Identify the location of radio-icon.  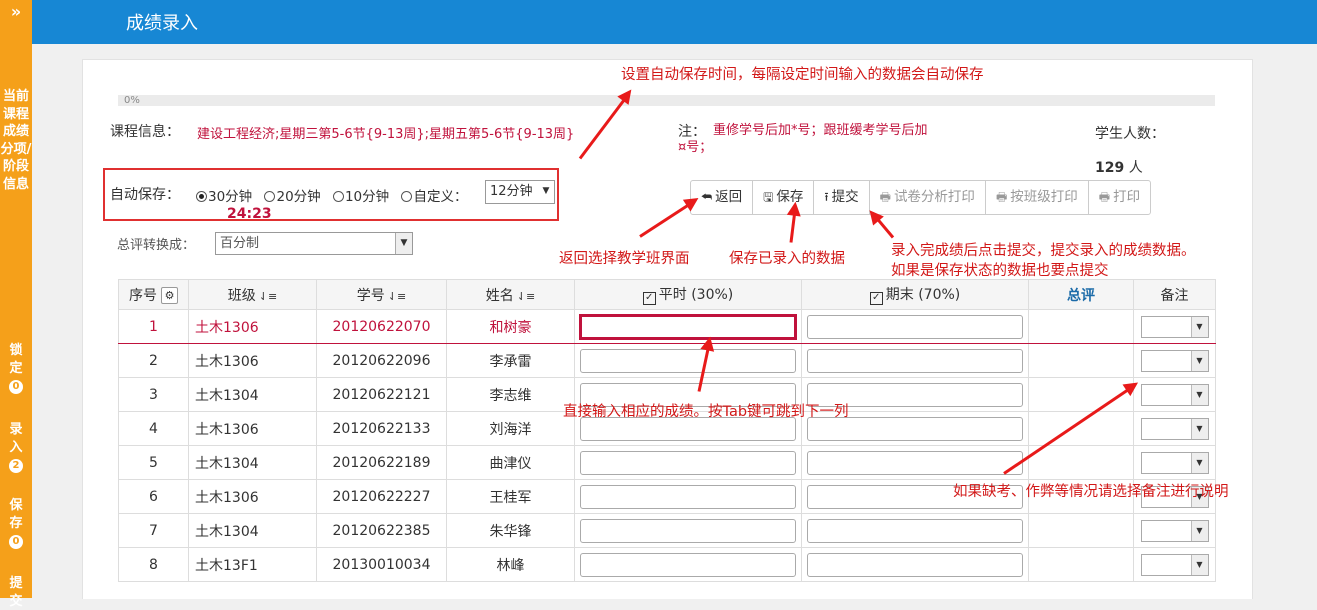
(407, 196).